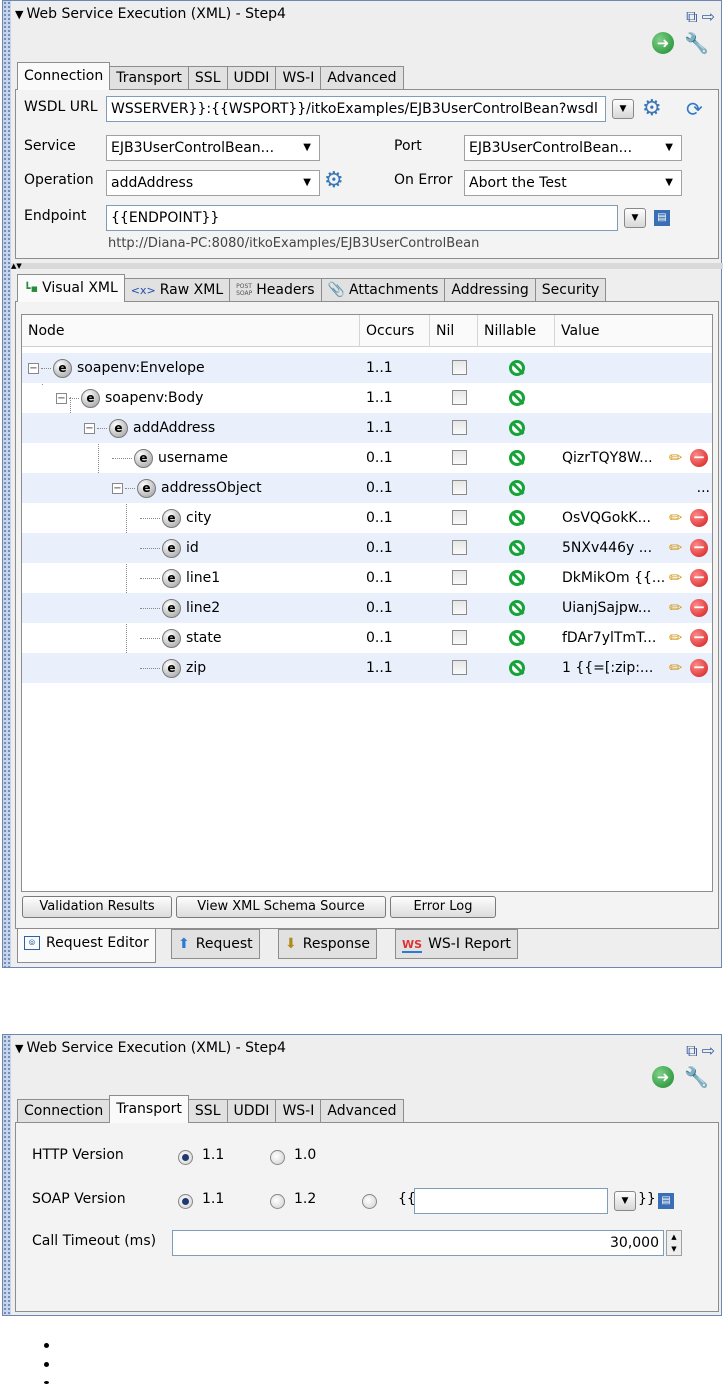  I want to click on service-select: EJB3UserControlBean... ▼, so click(213, 148).